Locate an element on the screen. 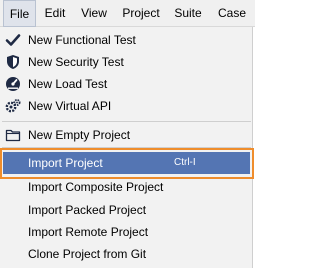  menu-edit: Edit is located at coordinates (55, 13).